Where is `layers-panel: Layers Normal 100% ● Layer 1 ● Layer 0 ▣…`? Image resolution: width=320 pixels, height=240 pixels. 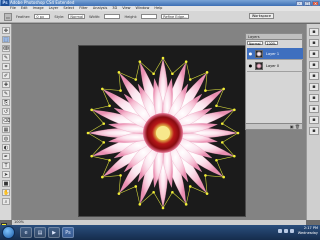 layers-panel: Layers Normal 100% ● Layer 1 ● Layer 0 ▣… is located at coordinates (274, 81).